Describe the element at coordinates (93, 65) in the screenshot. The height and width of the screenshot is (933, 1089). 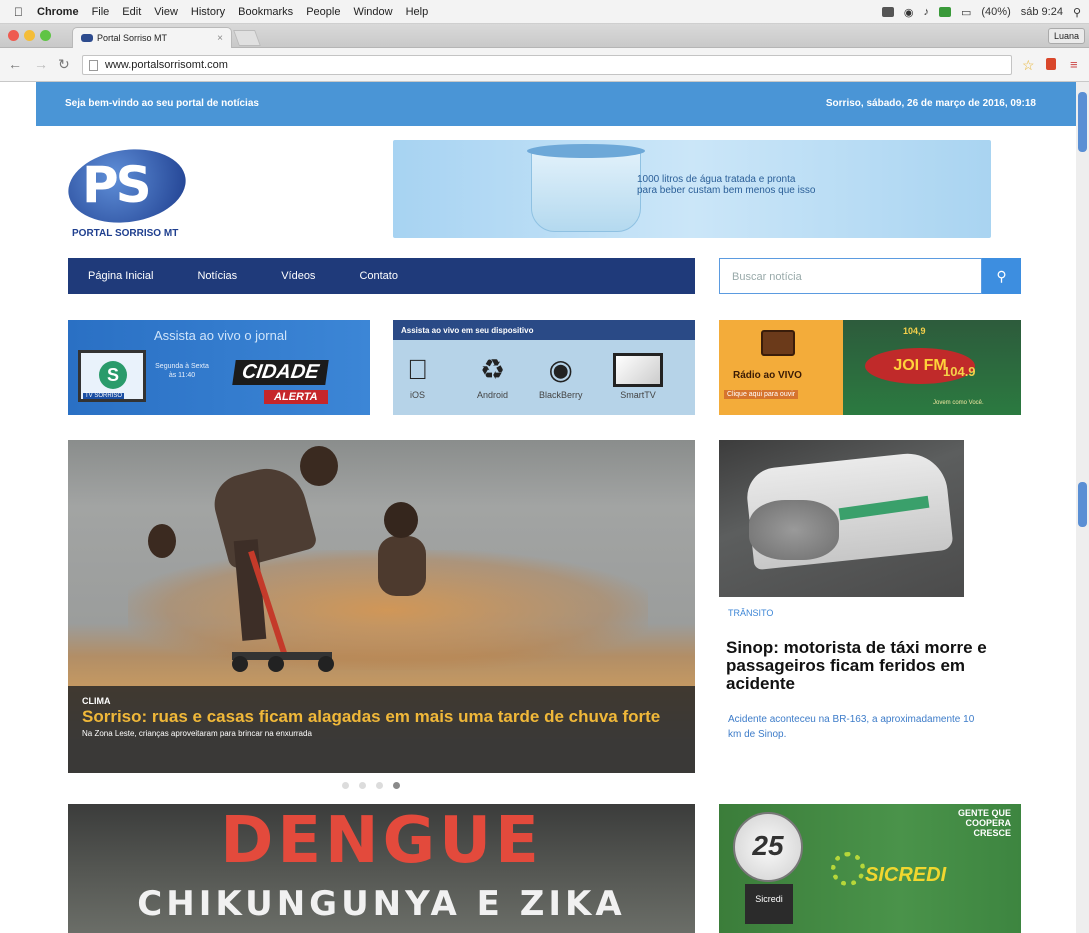
I see `page-icon` at that location.